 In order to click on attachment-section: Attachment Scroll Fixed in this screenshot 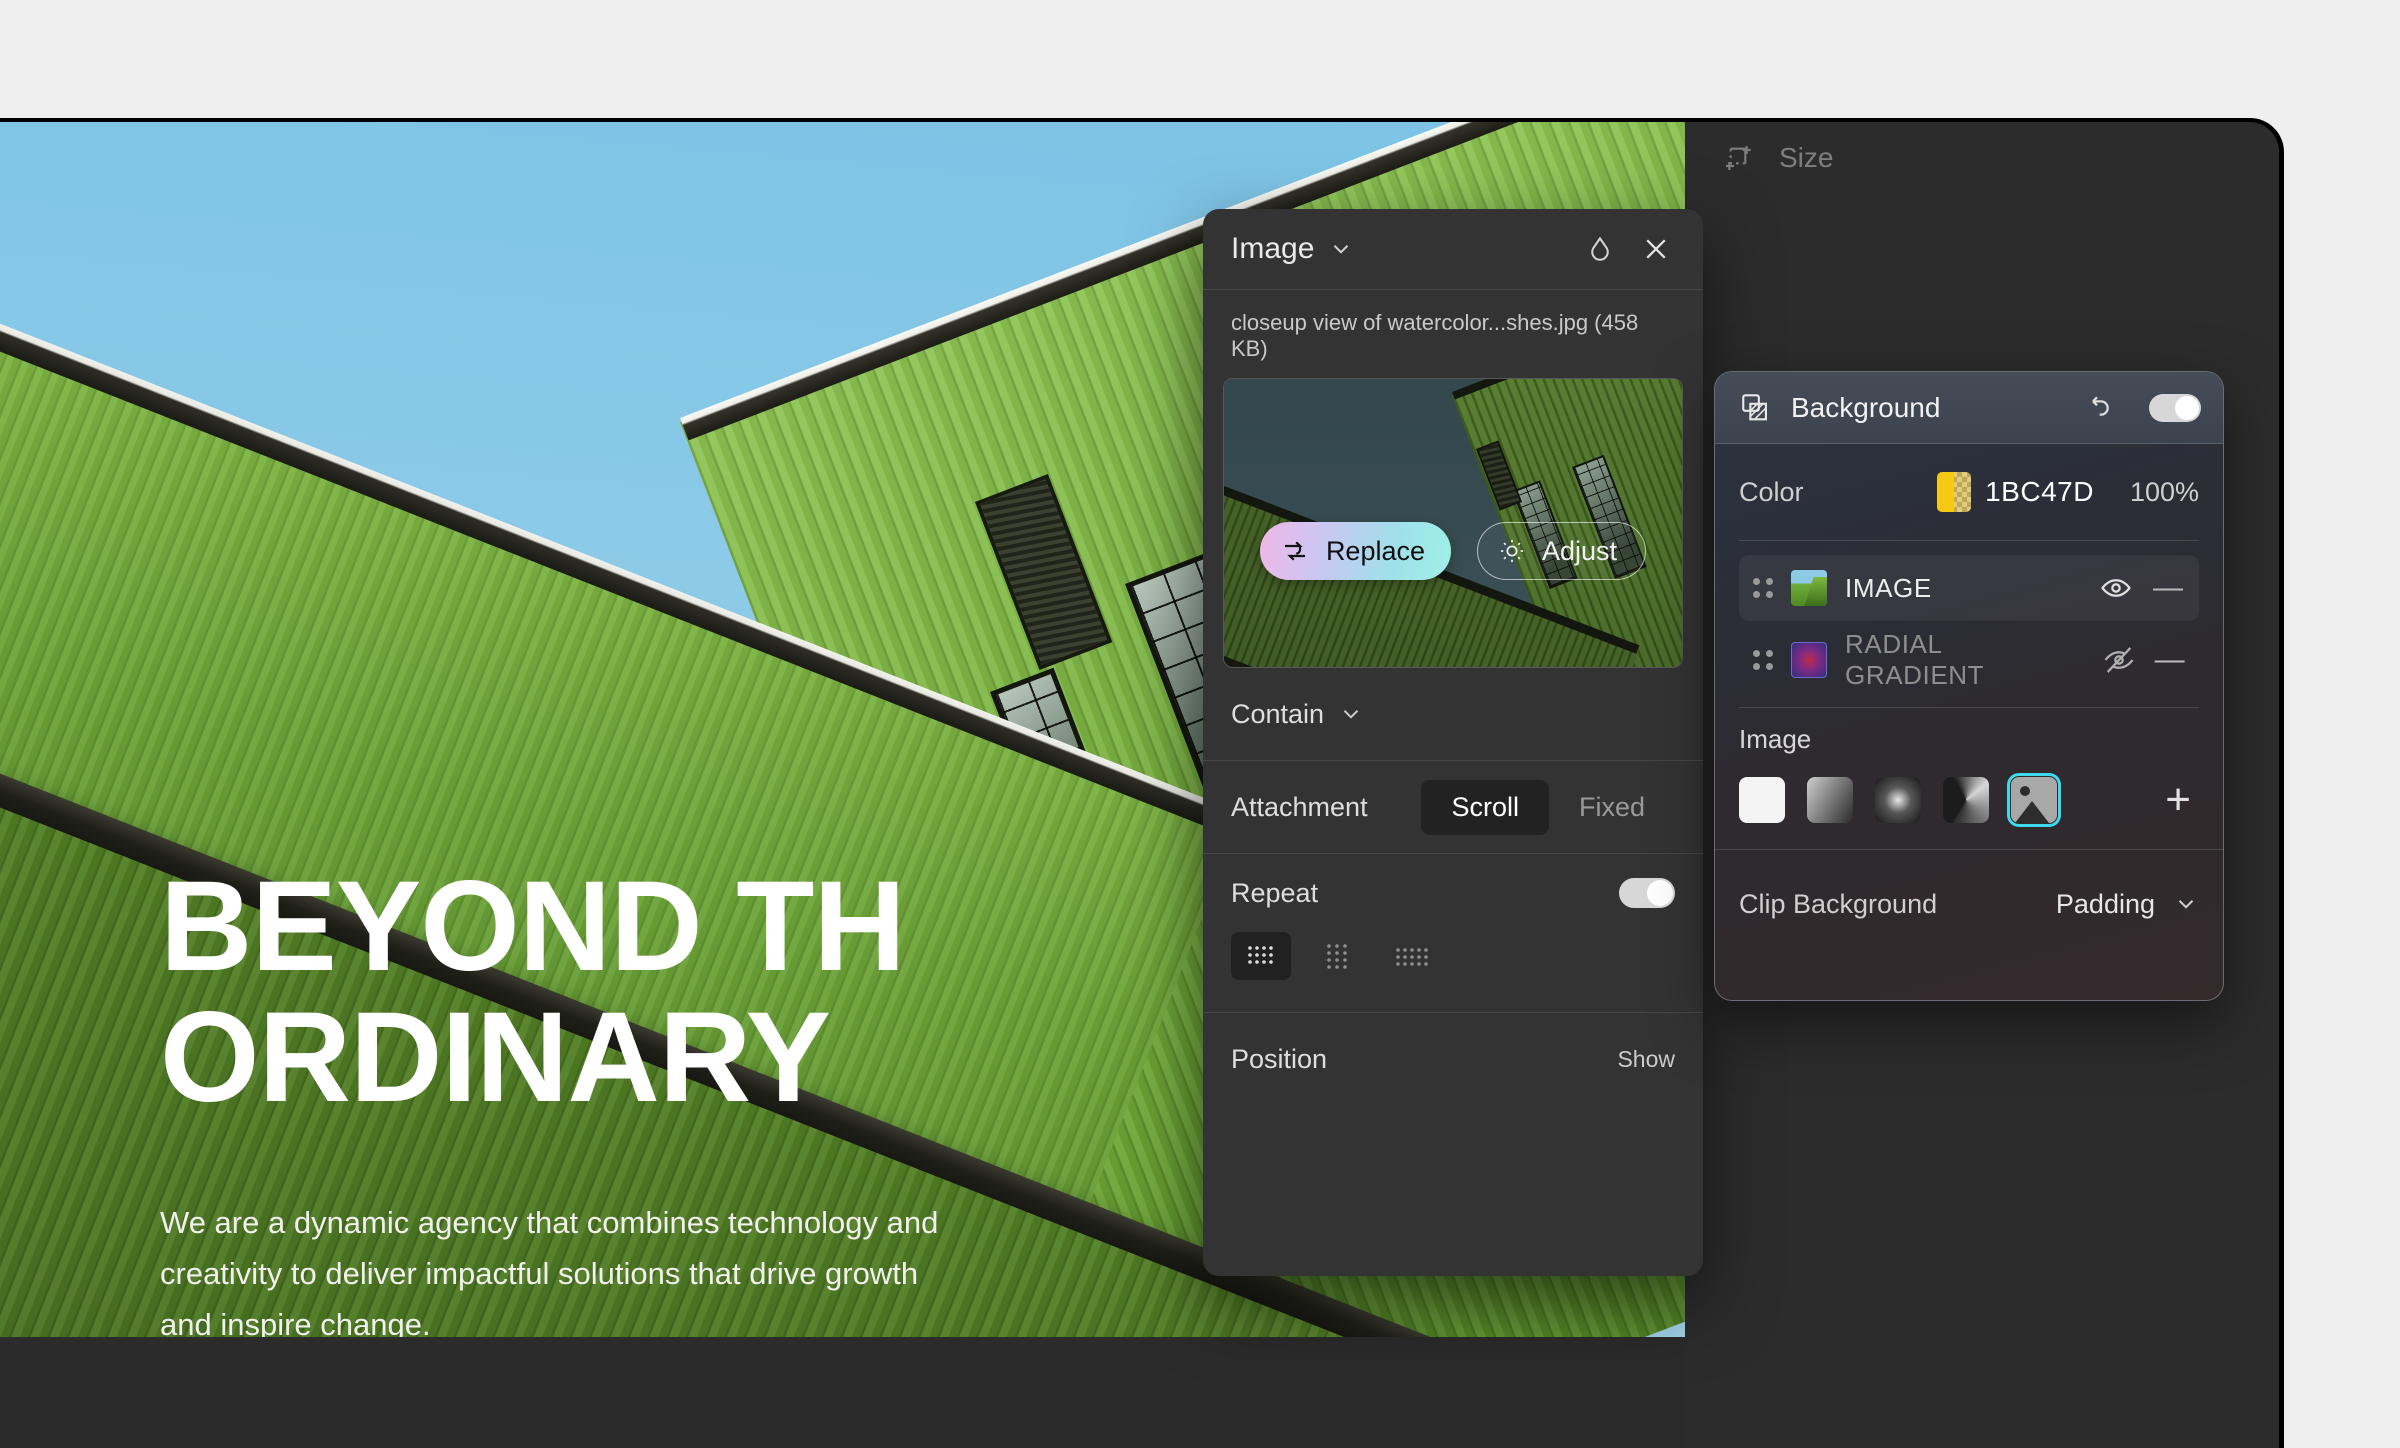, I will do `click(1453, 807)`.